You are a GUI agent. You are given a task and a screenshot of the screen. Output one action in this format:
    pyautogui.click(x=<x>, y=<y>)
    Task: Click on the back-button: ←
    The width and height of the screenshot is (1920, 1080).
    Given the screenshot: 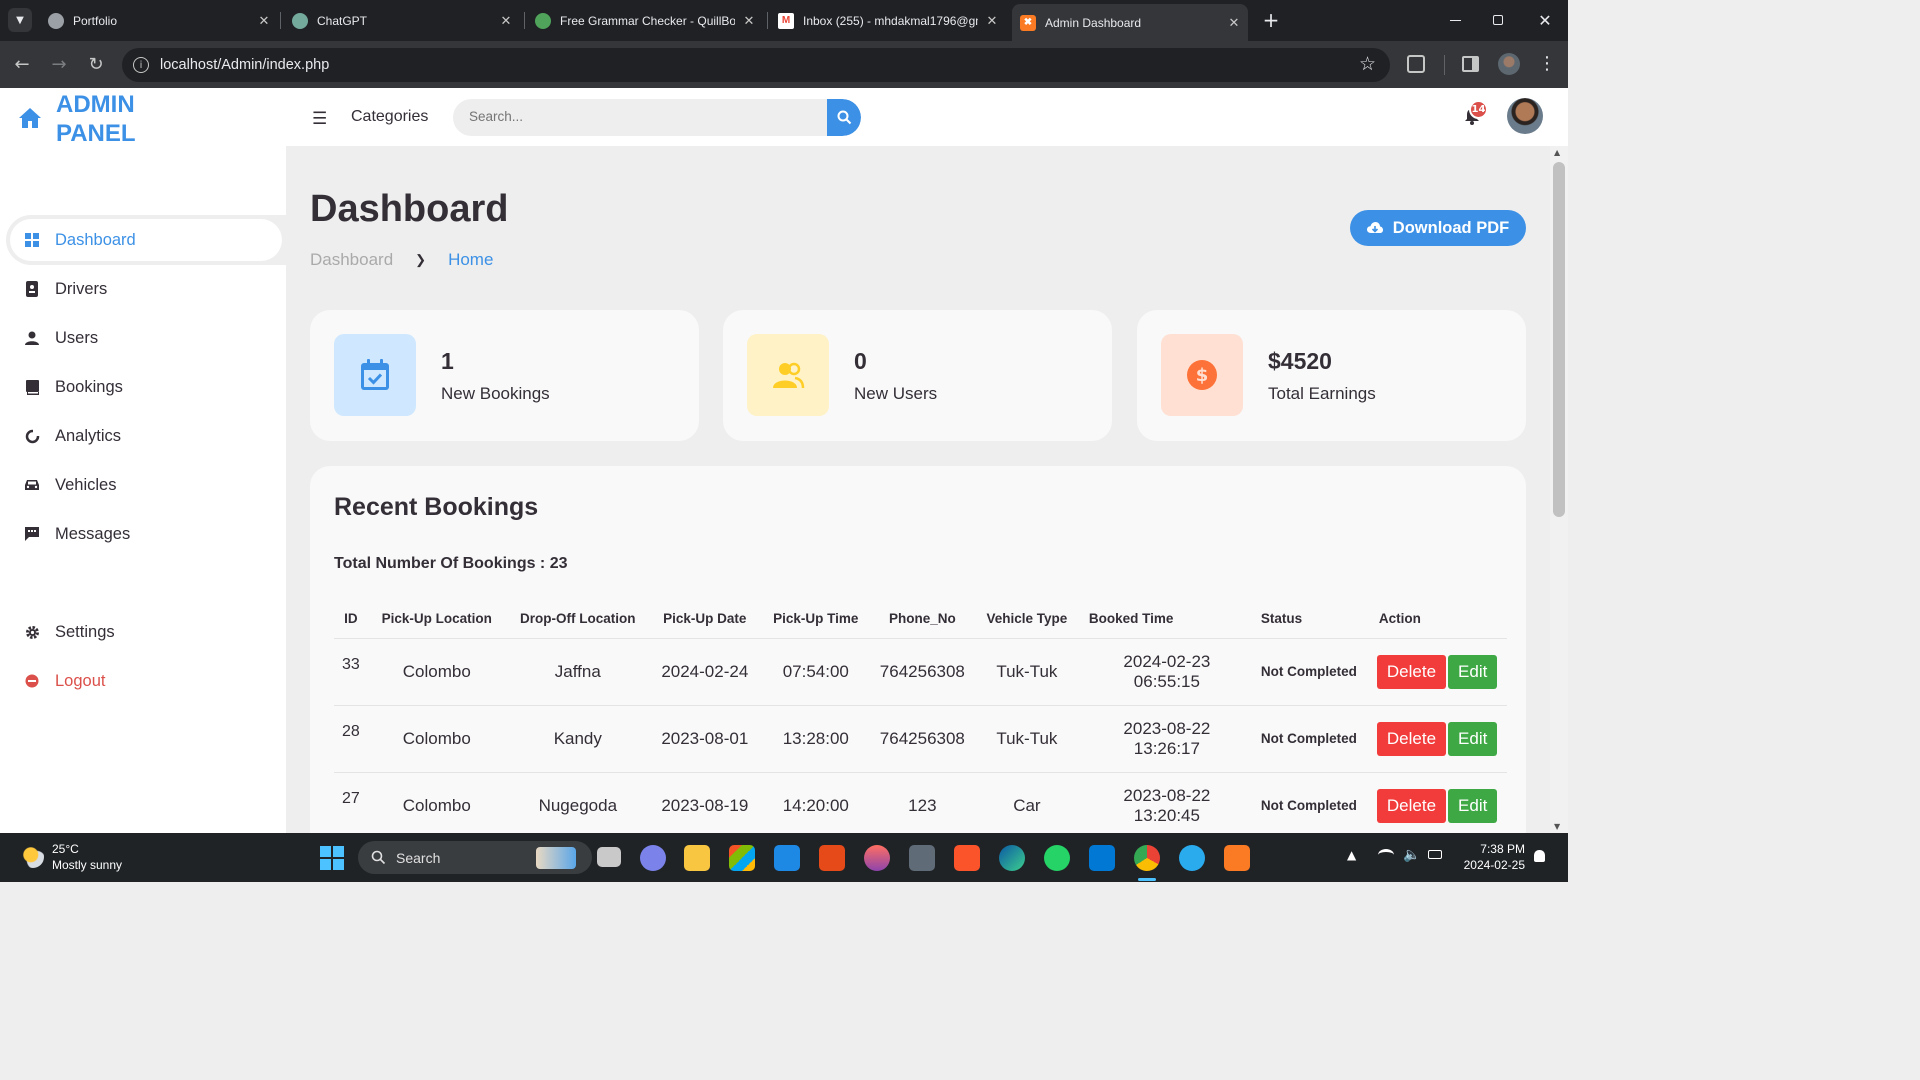 What is the action you would take?
    pyautogui.click(x=22, y=64)
    